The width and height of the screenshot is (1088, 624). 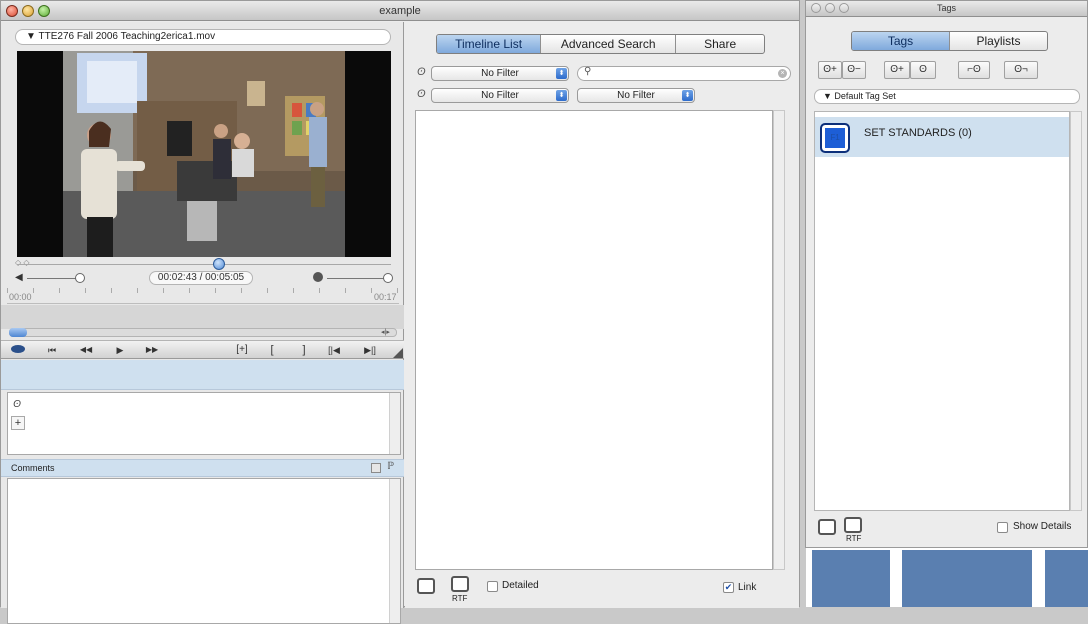 I want to click on filter-popup-2-value: No Filter, so click(x=500, y=95).